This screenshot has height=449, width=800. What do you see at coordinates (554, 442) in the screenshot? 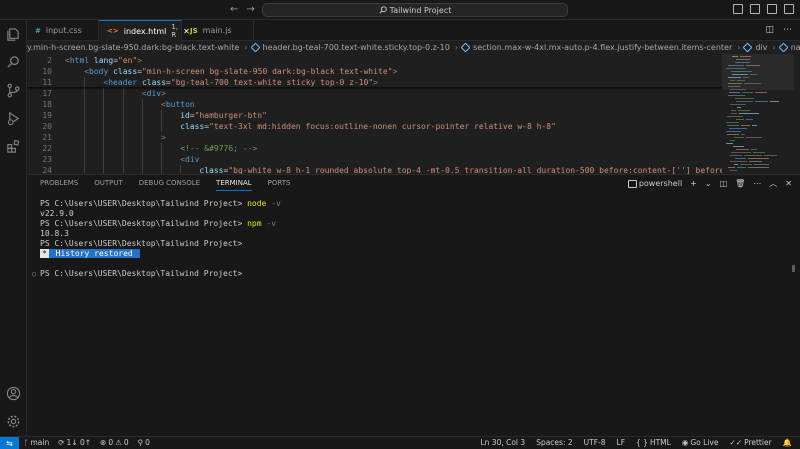
I see `indentation: Spaces: 2` at bounding box center [554, 442].